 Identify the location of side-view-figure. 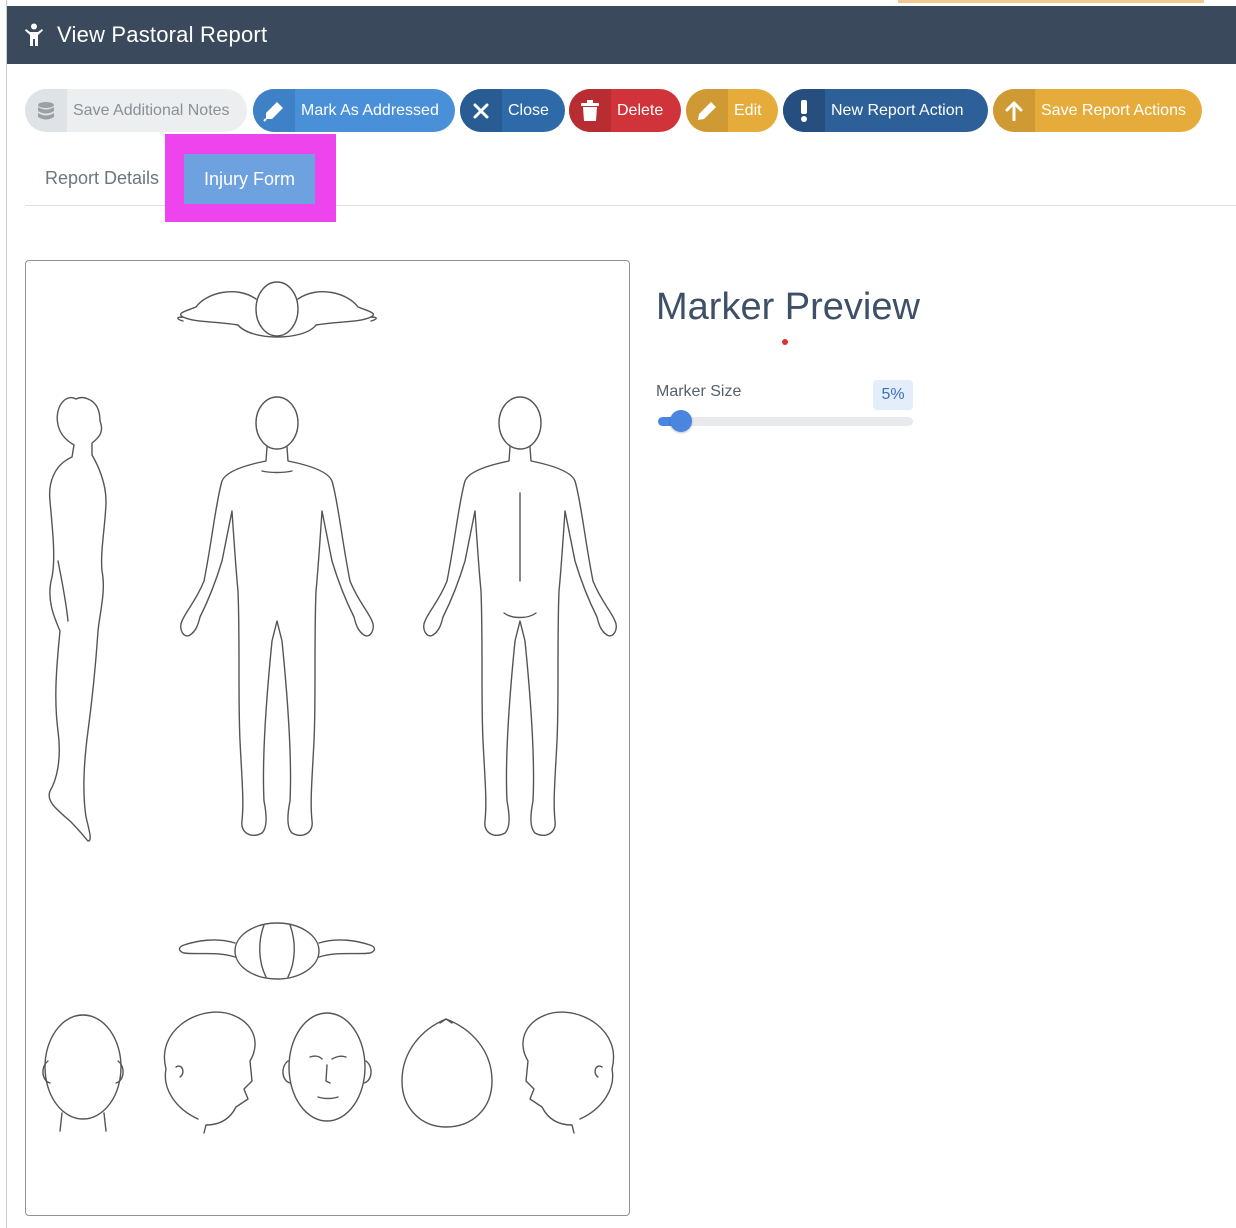
(77, 619).